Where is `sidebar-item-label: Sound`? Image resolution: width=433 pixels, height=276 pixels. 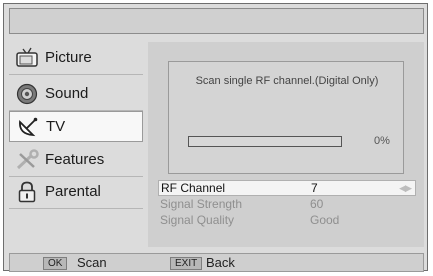
sidebar-item-label: Sound is located at coordinates (67, 93).